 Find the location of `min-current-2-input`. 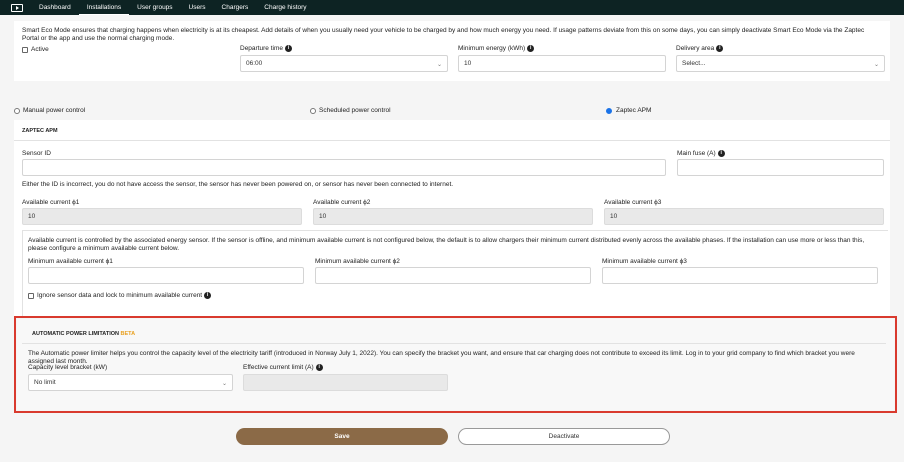

min-current-2-input is located at coordinates (453, 275).